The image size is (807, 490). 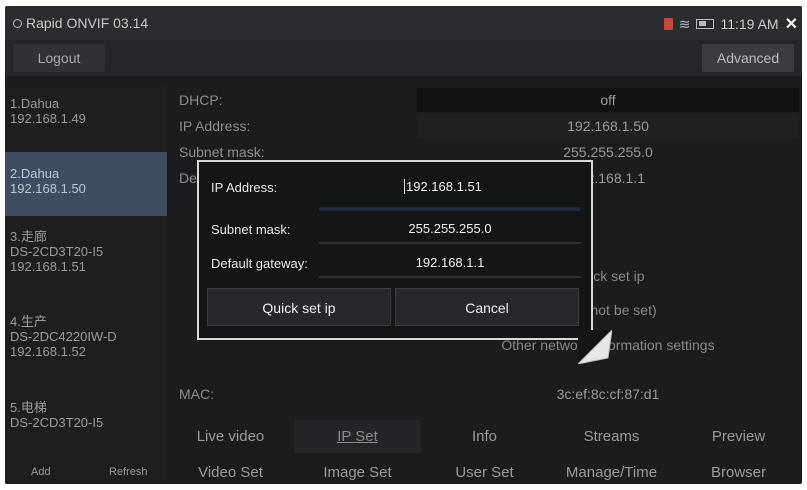 I want to click on dialog-subnet-label: Subnet mask:, so click(x=251, y=229).